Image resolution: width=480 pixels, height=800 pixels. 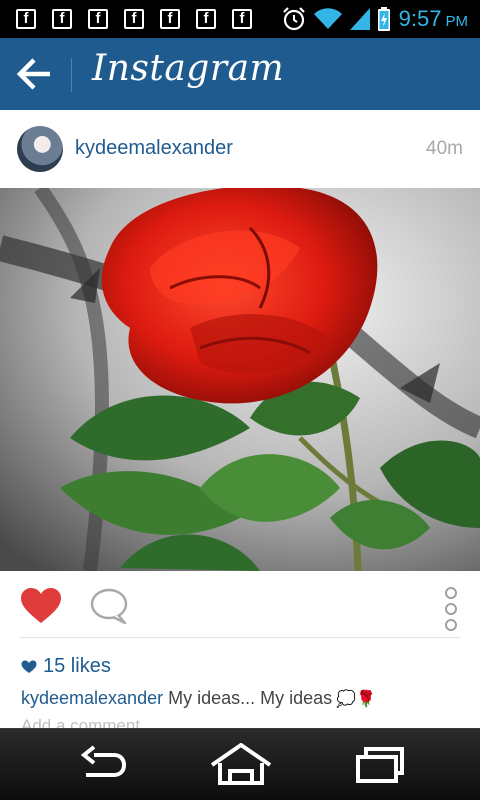 What do you see at coordinates (240, 637) in the screenshot?
I see `actions-divider` at bounding box center [240, 637].